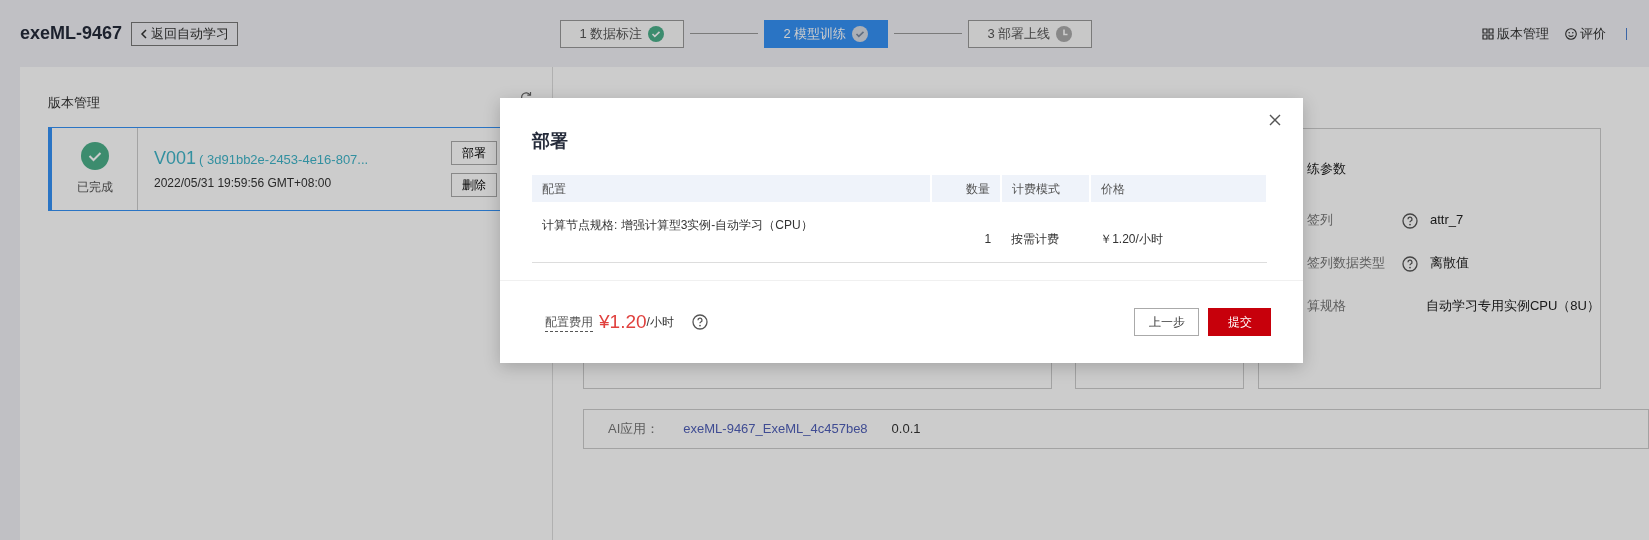  I want to click on app-version: 0.0.1, so click(906, 429).